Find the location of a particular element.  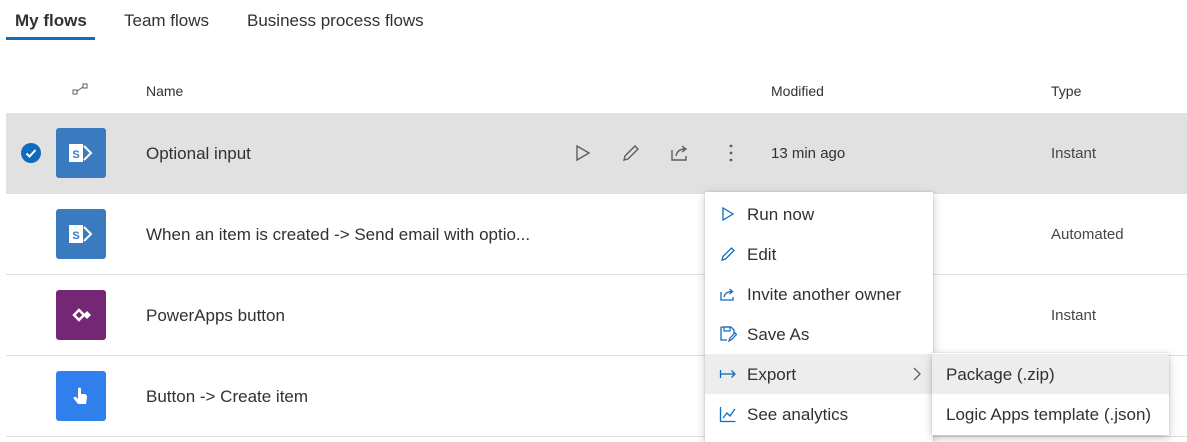

run-icon is located at coordinates (582, 153).